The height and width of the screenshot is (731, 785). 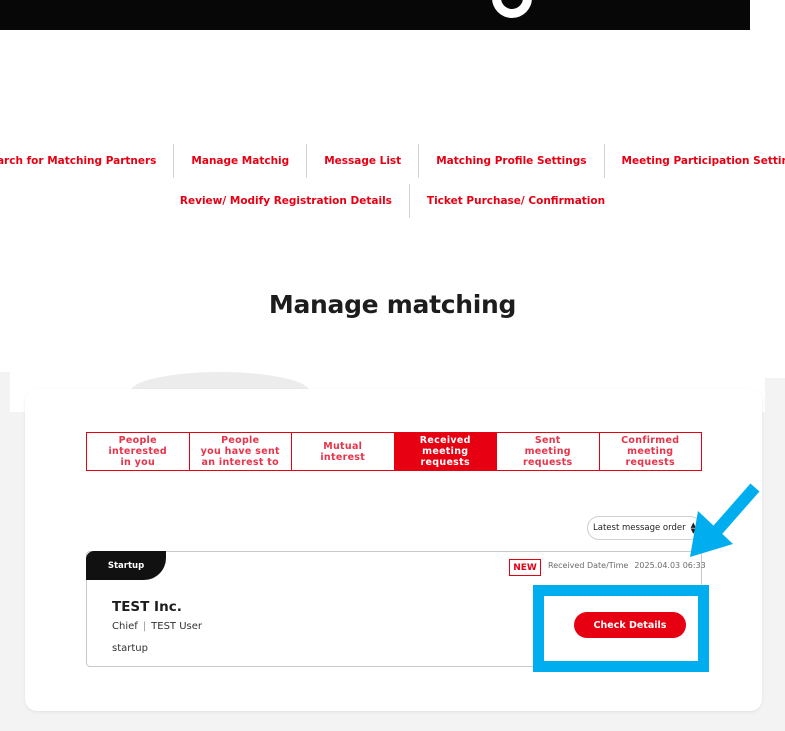 What do you see at coordinates (147, 607) in the screenshot?
I see `company-name: TEST Inc.` at bounding box center [147, 607].